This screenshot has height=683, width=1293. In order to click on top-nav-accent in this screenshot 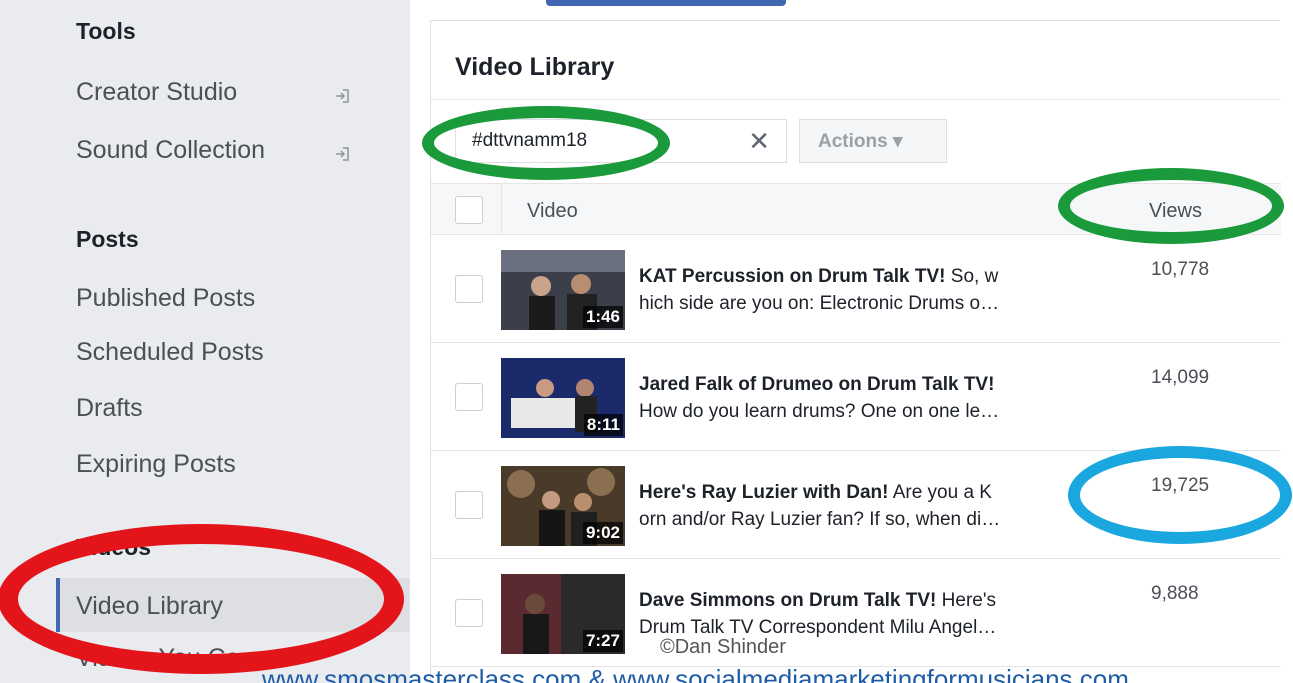, I will do `click(666, 3)`.